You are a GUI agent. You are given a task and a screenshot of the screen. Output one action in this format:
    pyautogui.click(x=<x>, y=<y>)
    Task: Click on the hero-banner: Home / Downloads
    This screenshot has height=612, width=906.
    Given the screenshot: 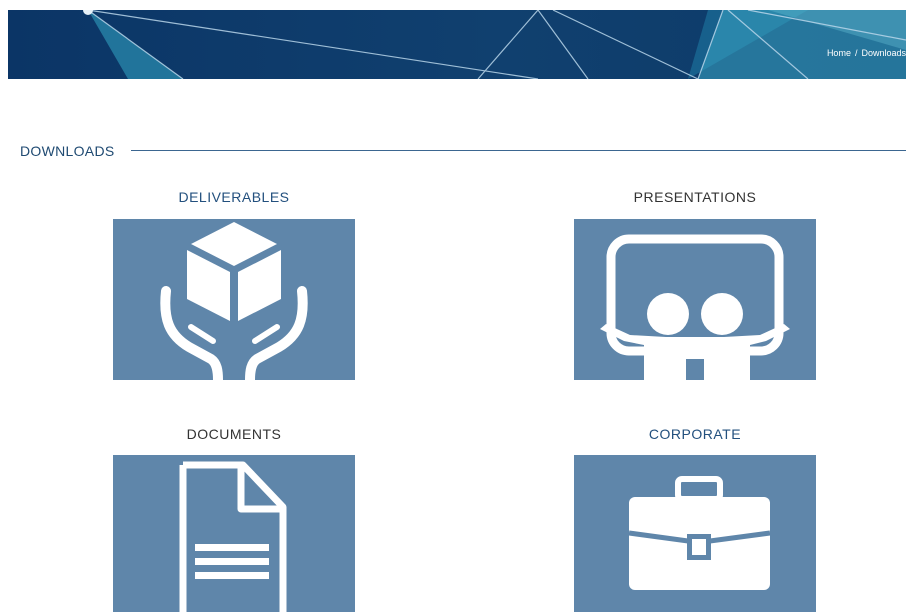 What is the action you would take?
    pyautogui.click(x=457, y=44)
    